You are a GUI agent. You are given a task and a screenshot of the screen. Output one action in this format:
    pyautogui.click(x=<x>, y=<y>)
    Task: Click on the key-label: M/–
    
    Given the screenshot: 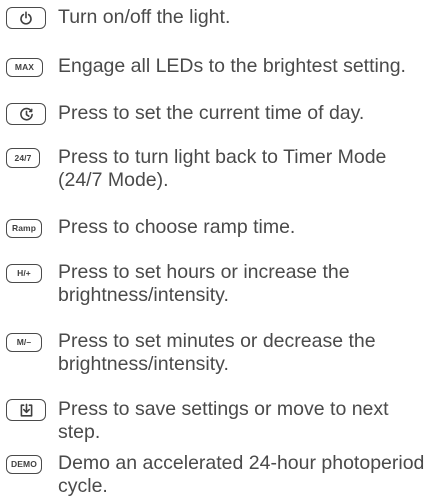 What is the action you would take?
    pyautogui.click(x=24, y=342)
    